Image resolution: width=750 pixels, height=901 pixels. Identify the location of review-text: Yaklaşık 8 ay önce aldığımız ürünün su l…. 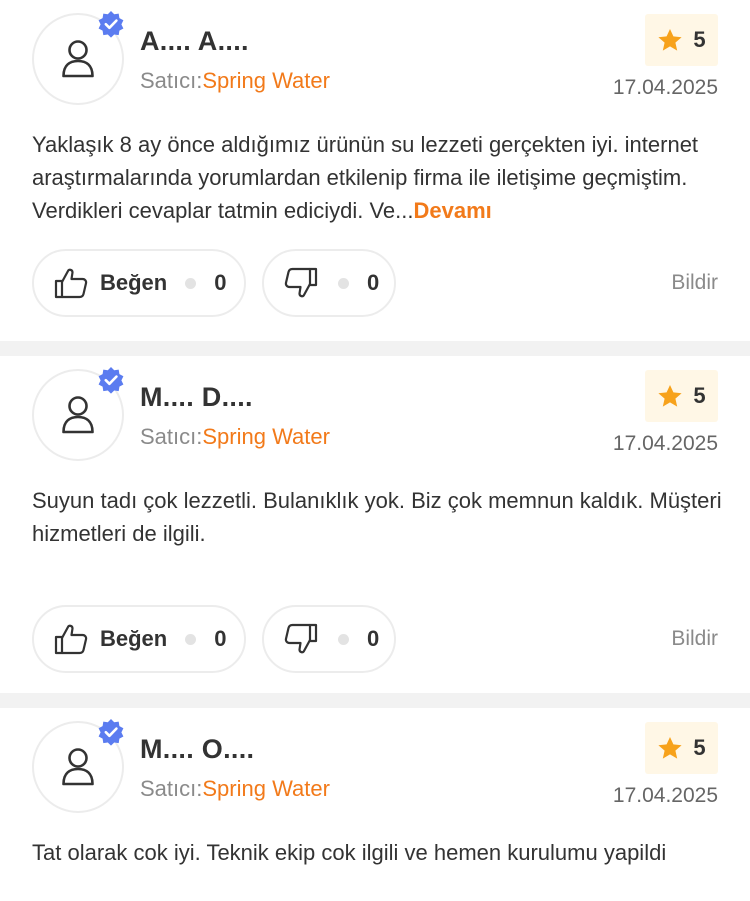
(377, 177).